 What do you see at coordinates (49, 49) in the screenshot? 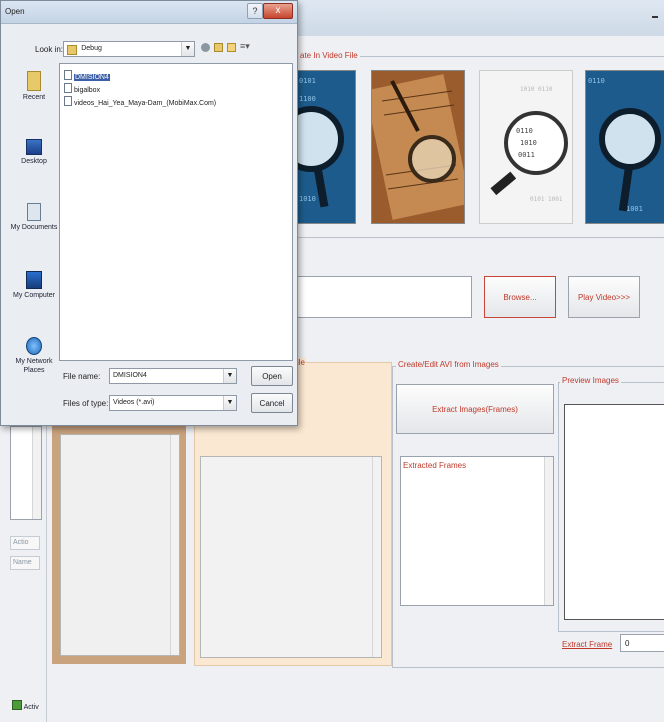
I see `look-in-label: Look in:` at bounding box center [49, 49].